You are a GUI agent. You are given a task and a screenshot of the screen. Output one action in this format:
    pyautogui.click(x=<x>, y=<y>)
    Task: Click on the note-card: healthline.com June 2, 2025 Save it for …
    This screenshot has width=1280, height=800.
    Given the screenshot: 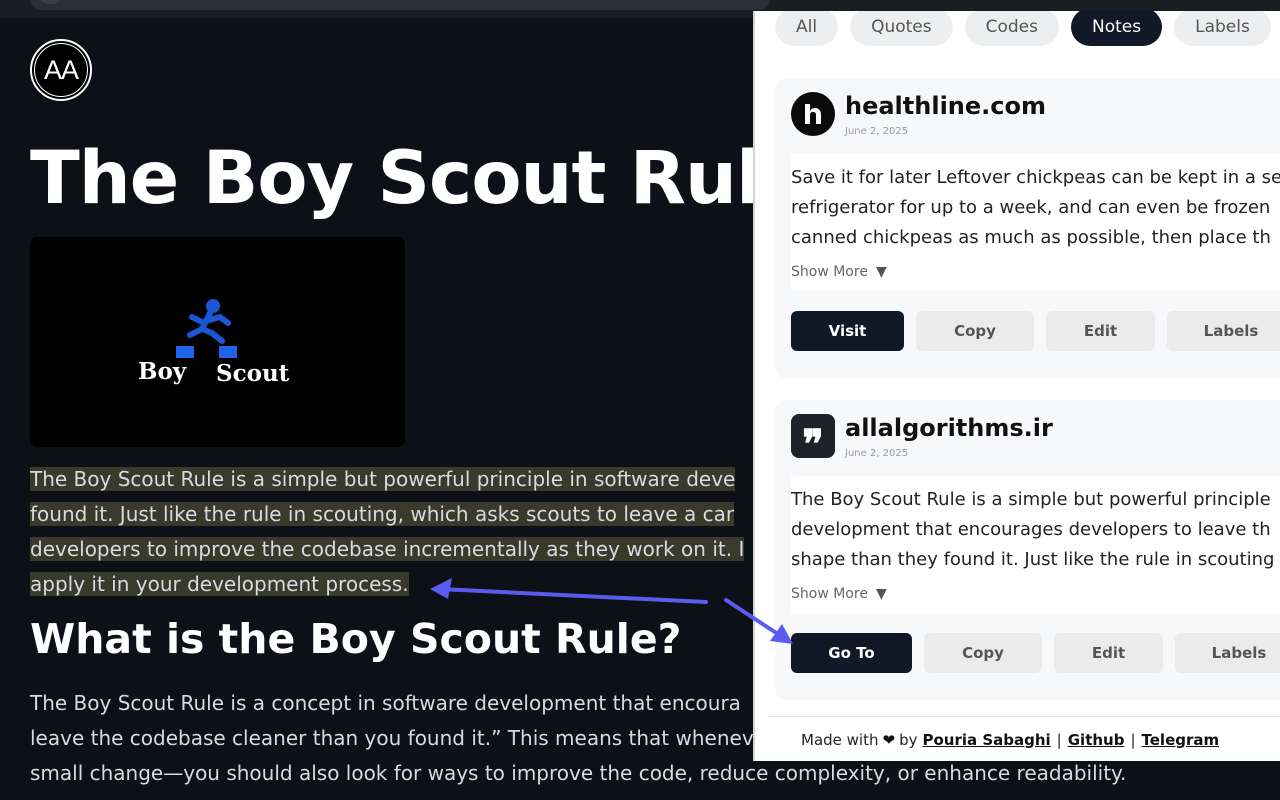 What is the action you would take?
    pyautogui.click(x=1027, y=228)
    